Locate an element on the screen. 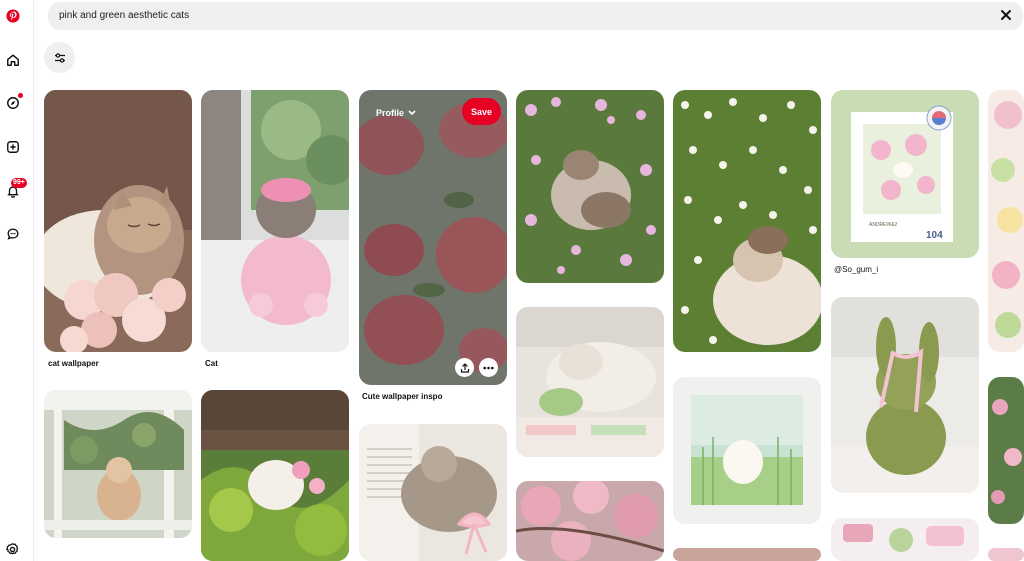 This screenshot has width=1024, height=561. pinterest-logo-icon is located at coordinates (13, 16).